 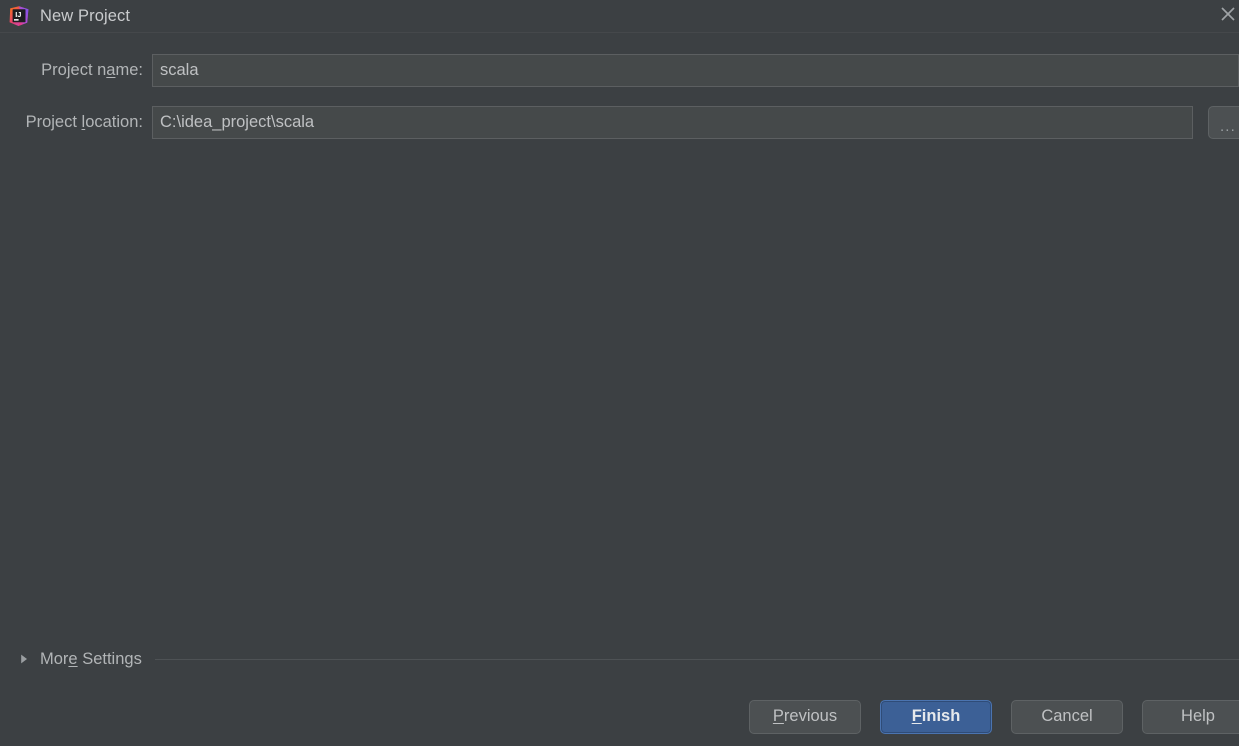 What do you see at coordinates (1190, 716) in the screenshot?
I see `help-button: Help` at bounding box center [1190, 716].